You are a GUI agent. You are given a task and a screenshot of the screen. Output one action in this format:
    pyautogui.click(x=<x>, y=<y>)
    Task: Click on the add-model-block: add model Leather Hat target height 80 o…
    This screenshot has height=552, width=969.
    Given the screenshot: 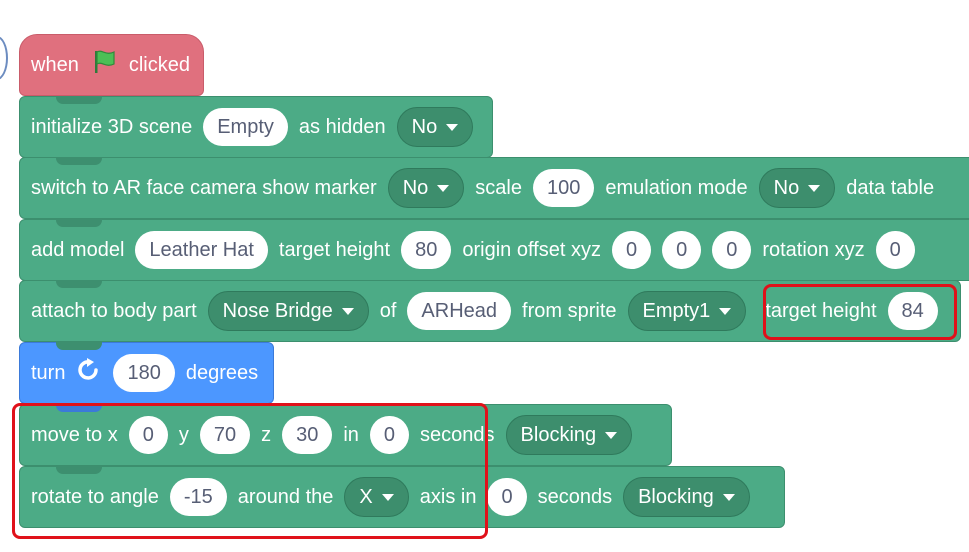 What is the action you would take?
    pyautogui.click(x=494, y=250)
    